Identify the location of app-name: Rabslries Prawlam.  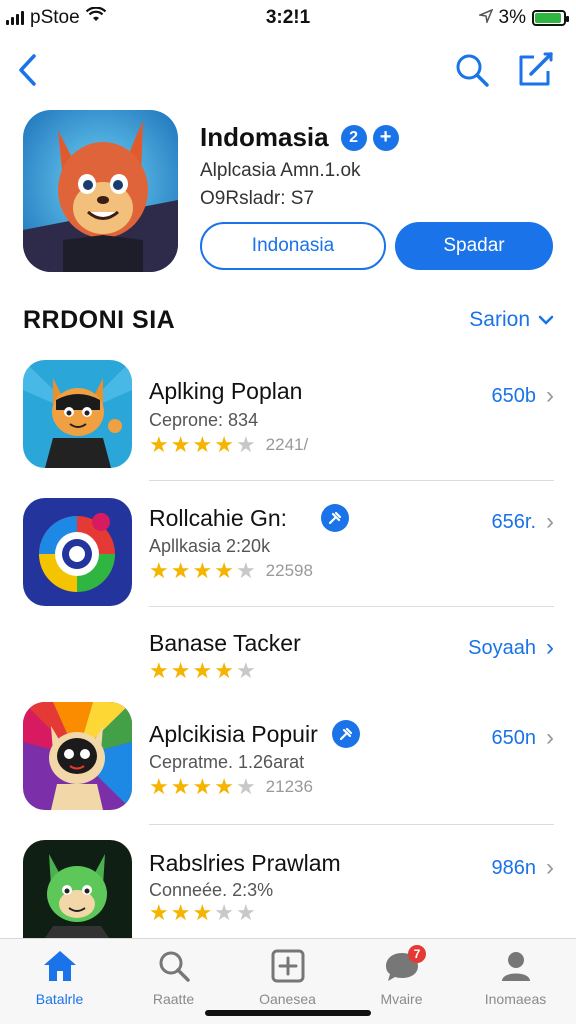
(245, 863).